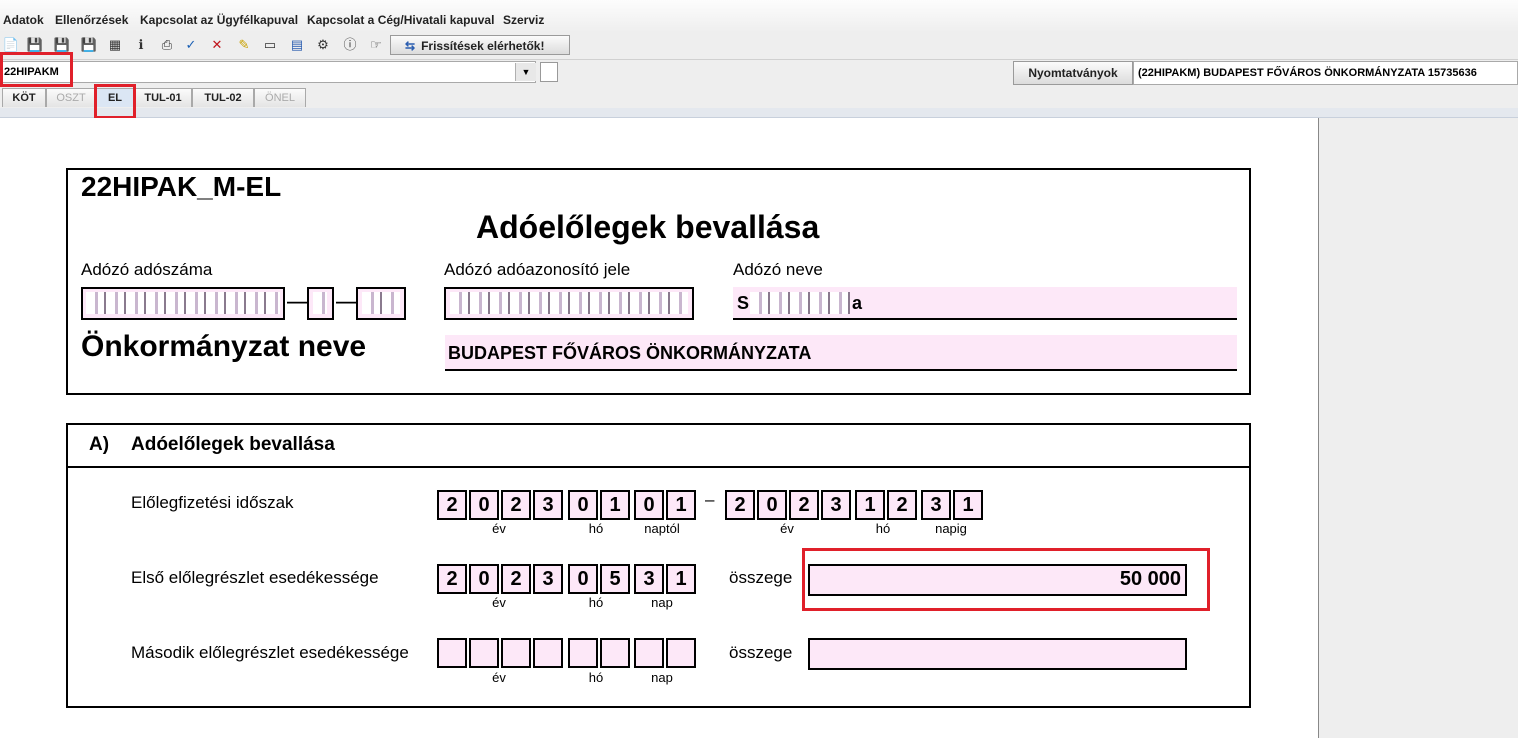 The image size is (1518, 738). I want to click on form-select-value: 22HIPAKM, so click(31, 72).